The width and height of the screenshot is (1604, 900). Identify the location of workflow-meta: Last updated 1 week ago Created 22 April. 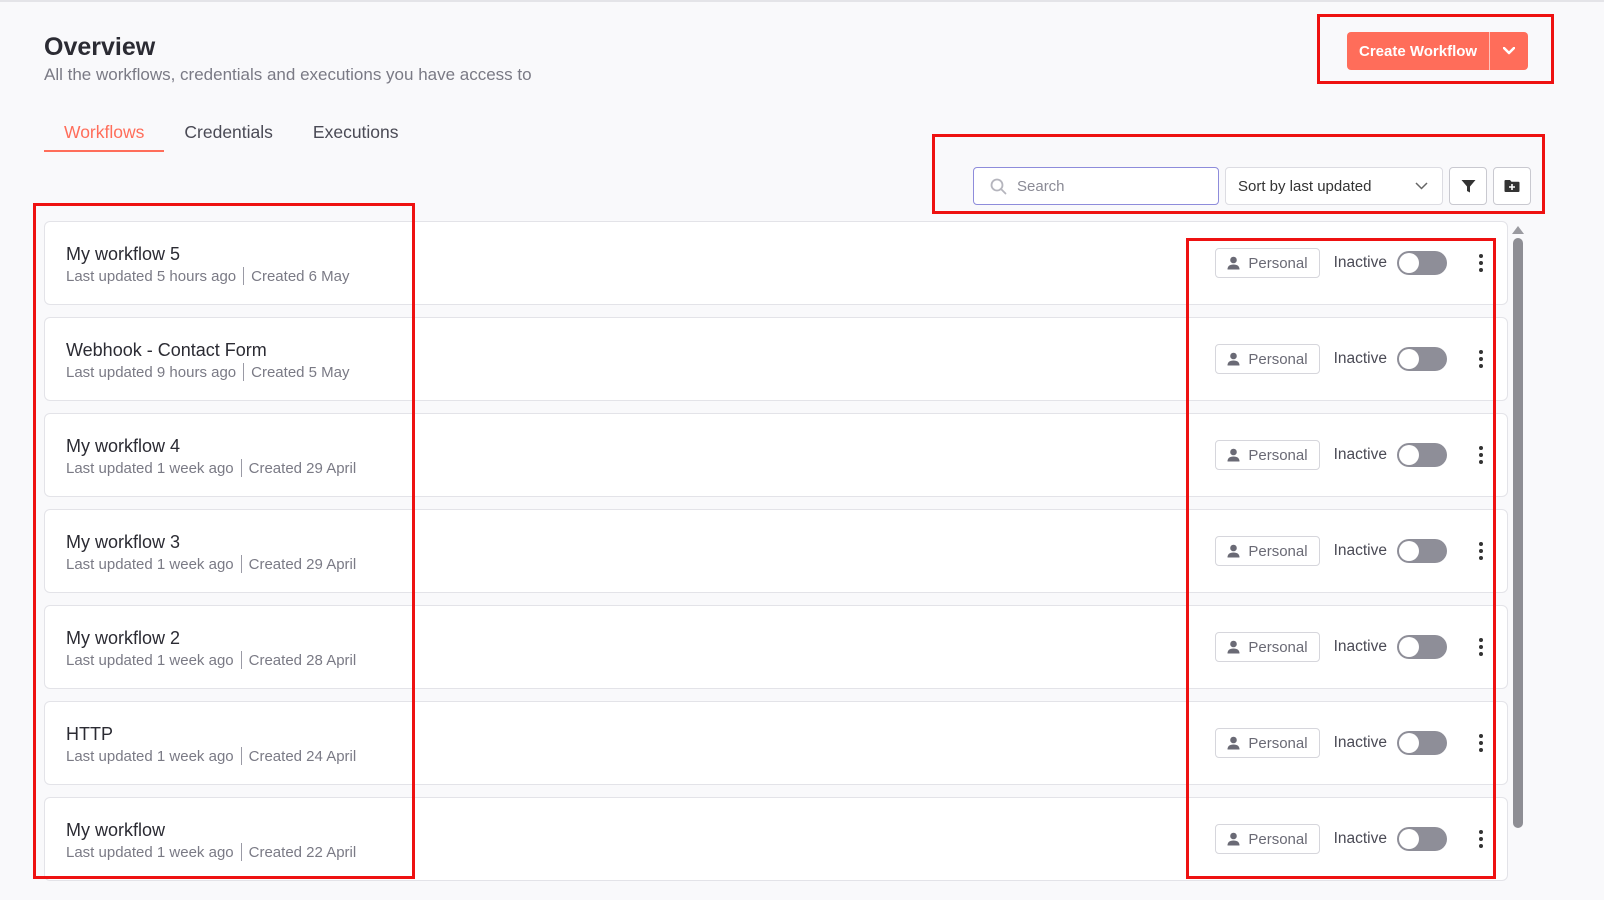
(211, 852).